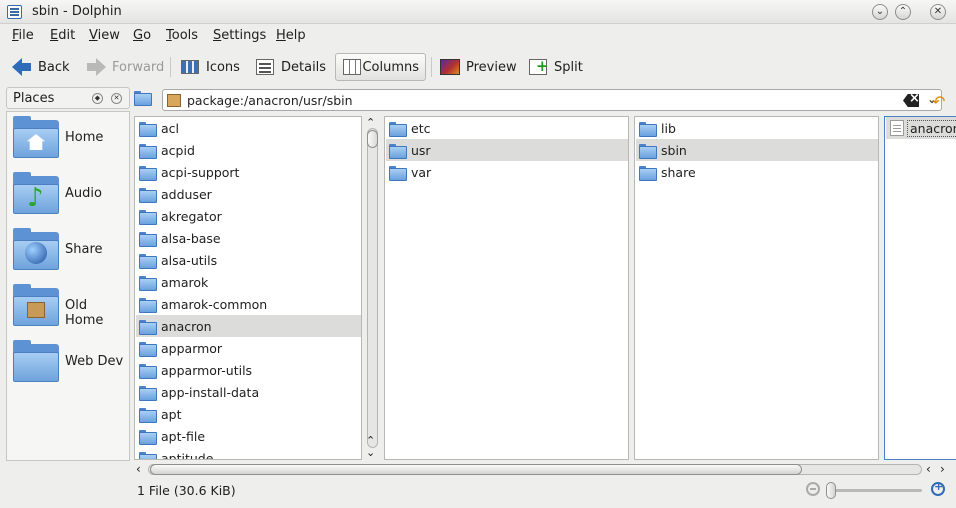 This screenshot has height=508, width=956. Describe the element at coordinates (380, 67) in the screenshot. I see `columns-view-button: Columns` at that location.